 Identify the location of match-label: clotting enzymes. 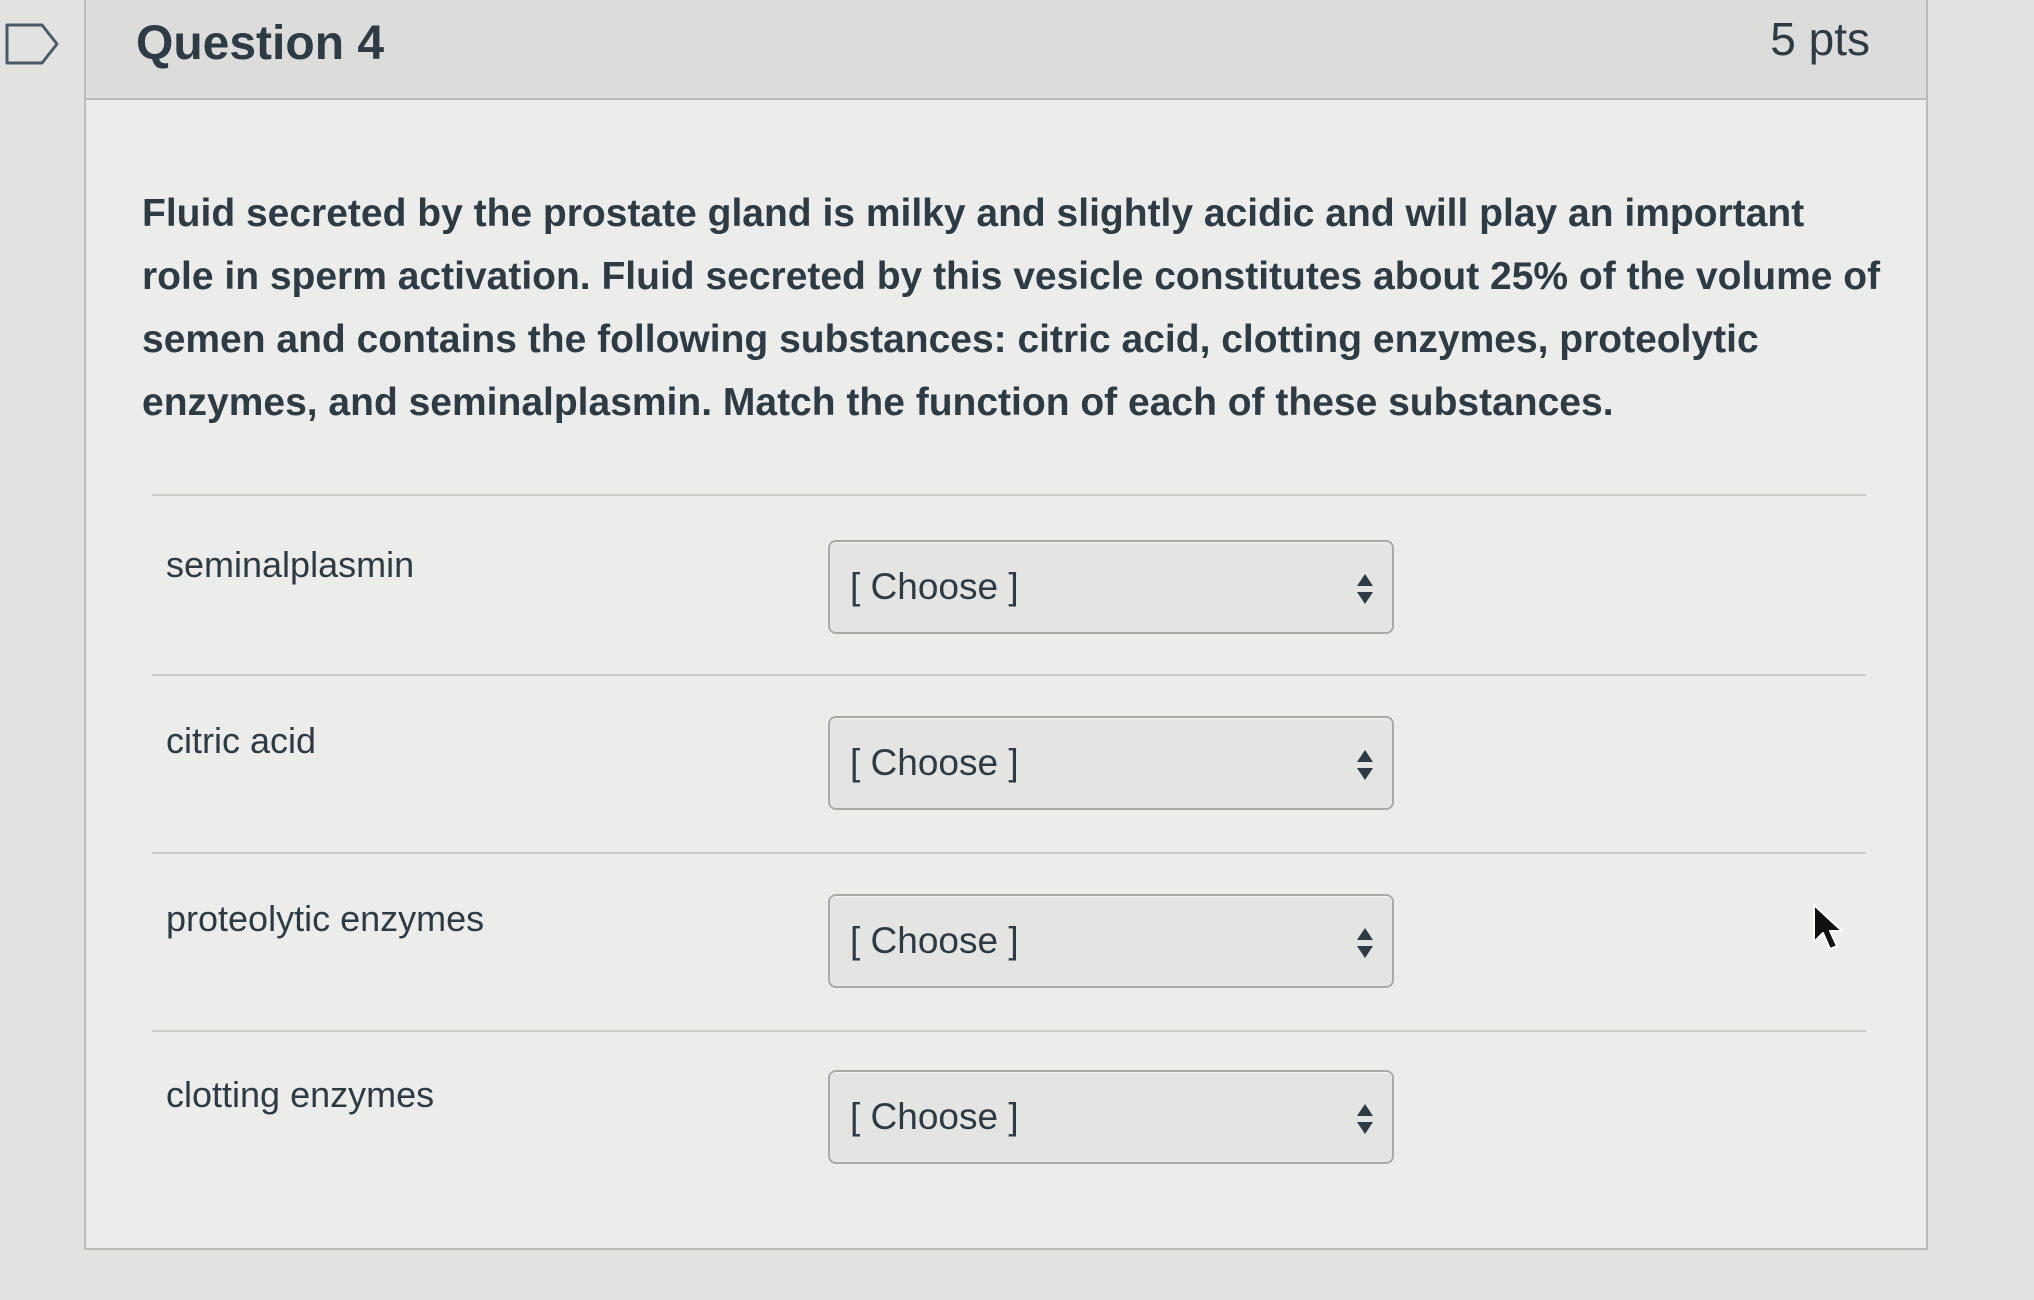
(300, 1094).